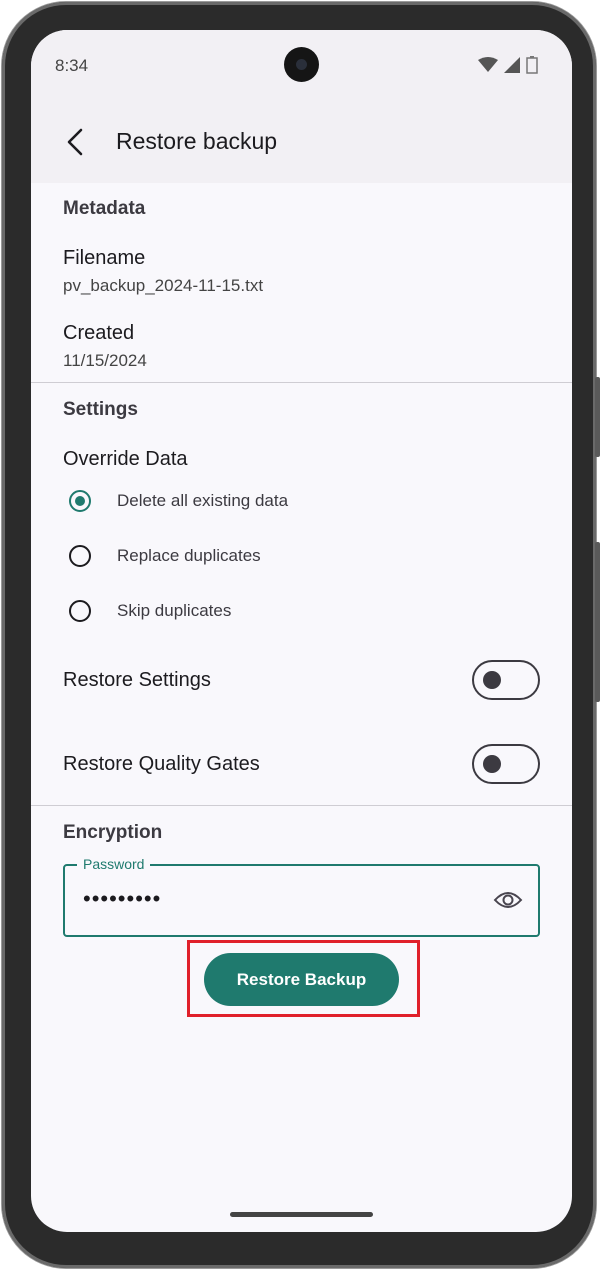 Image resolution: width=600 pixels, height=1271 pixels. What do you see at coordinates (488, 64) in the screenshot?
I see `wifi-icon` at bounding box center [488, 64].